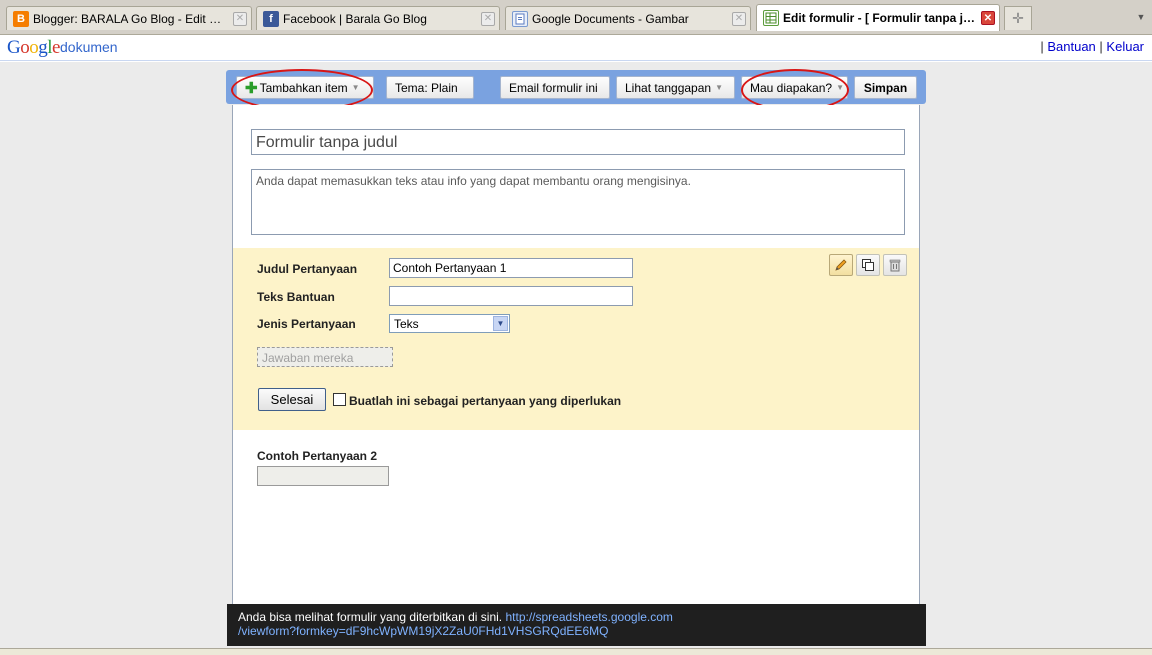 This screenshot has width=1152, height=655. I want to click on top-links: | Bantuan | Keluar, so click(1092, 46).